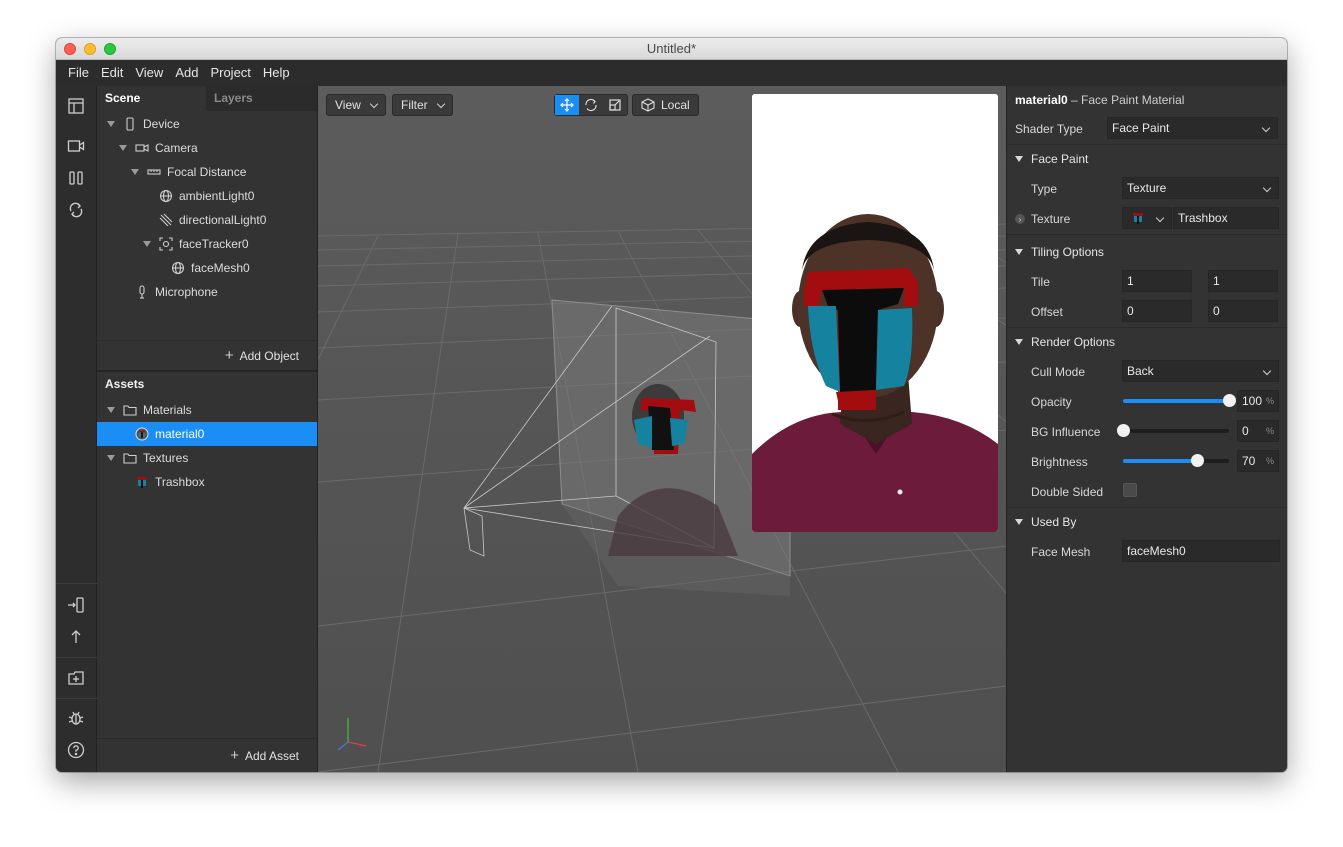 This screenshot has width=1343, height=847. What do you see at coordinates (142, 434) in the screenshot?
I see `material-icon` at bounding box center [142, 434].